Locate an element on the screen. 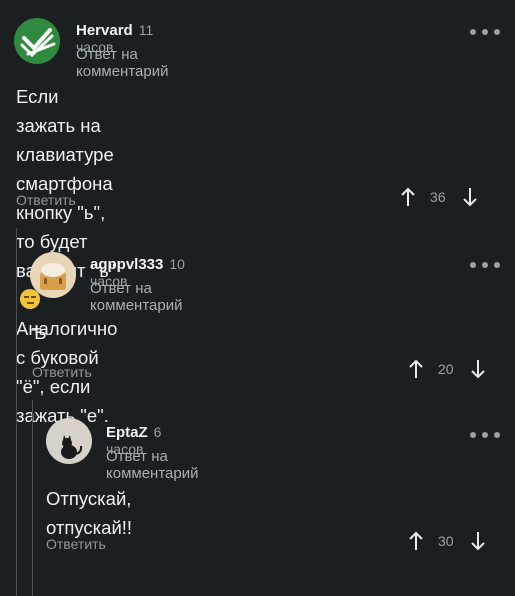 Image resolution: width=515 pixels, height=596 pixels. author-label: EptaZ is located at coordinates (127, 432).